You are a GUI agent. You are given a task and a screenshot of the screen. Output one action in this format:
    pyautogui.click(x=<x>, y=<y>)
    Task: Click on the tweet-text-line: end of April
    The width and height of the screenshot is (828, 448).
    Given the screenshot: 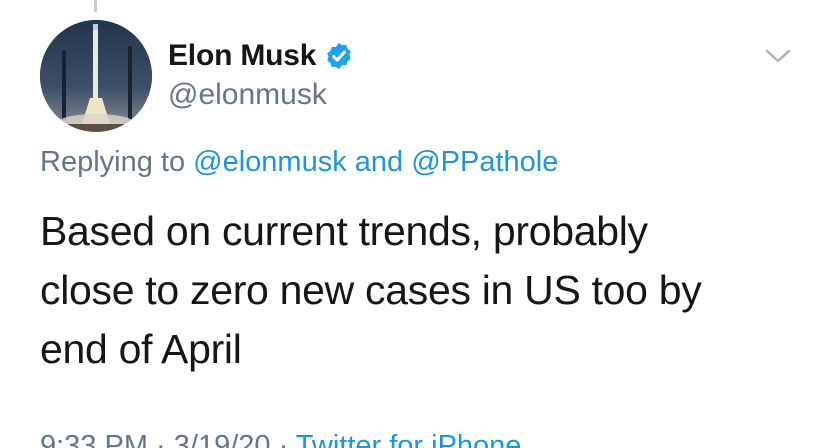 What is the action you would take?
    pyautogui.click(x=141, y=349)
    